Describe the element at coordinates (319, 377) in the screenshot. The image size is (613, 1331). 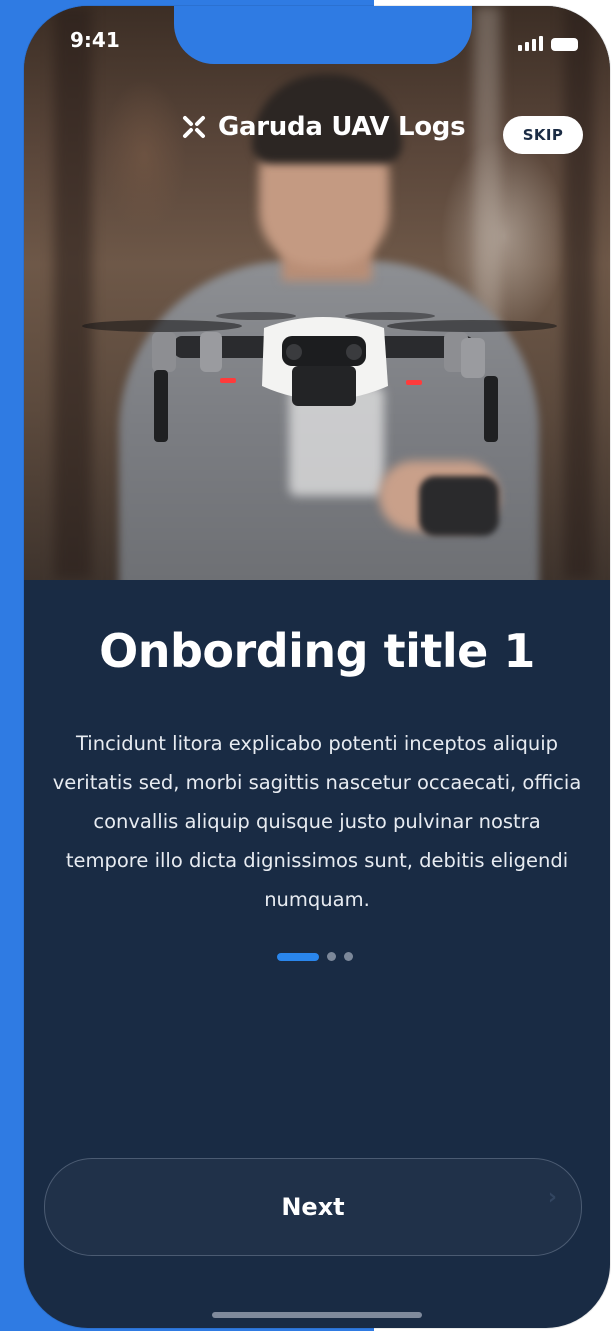
I see `drone-image` at that location.